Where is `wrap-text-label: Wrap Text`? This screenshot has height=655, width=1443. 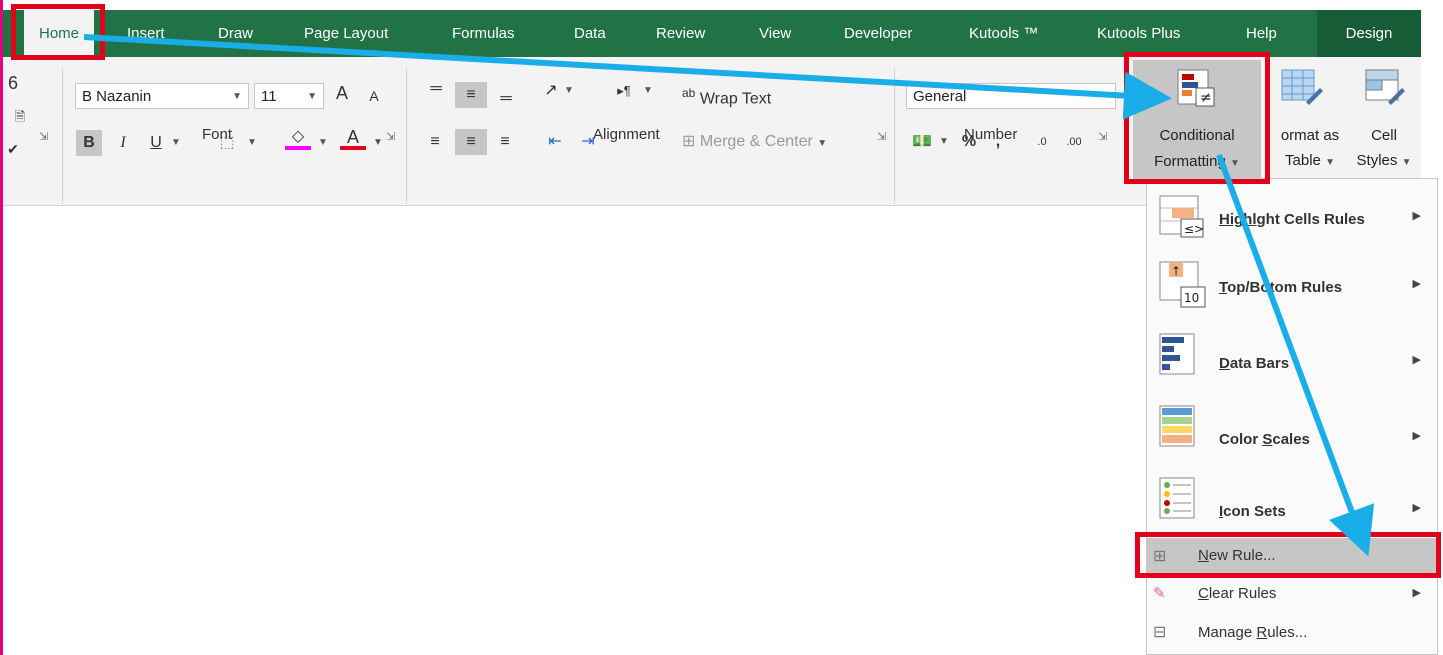
wrap-text-label: Wrap Text is located at coordinates (735, 99).